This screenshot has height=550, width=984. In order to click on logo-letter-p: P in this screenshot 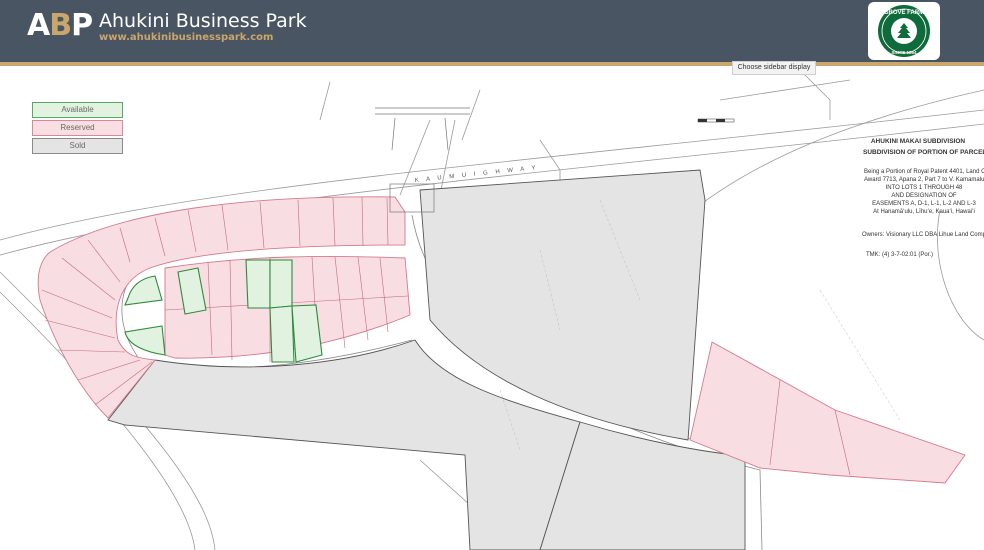, I will do `click(82, 25)`.